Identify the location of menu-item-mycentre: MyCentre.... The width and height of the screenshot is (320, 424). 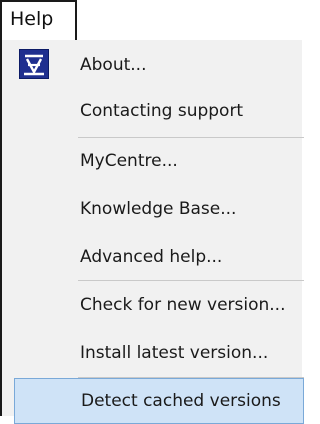
(184, 161).